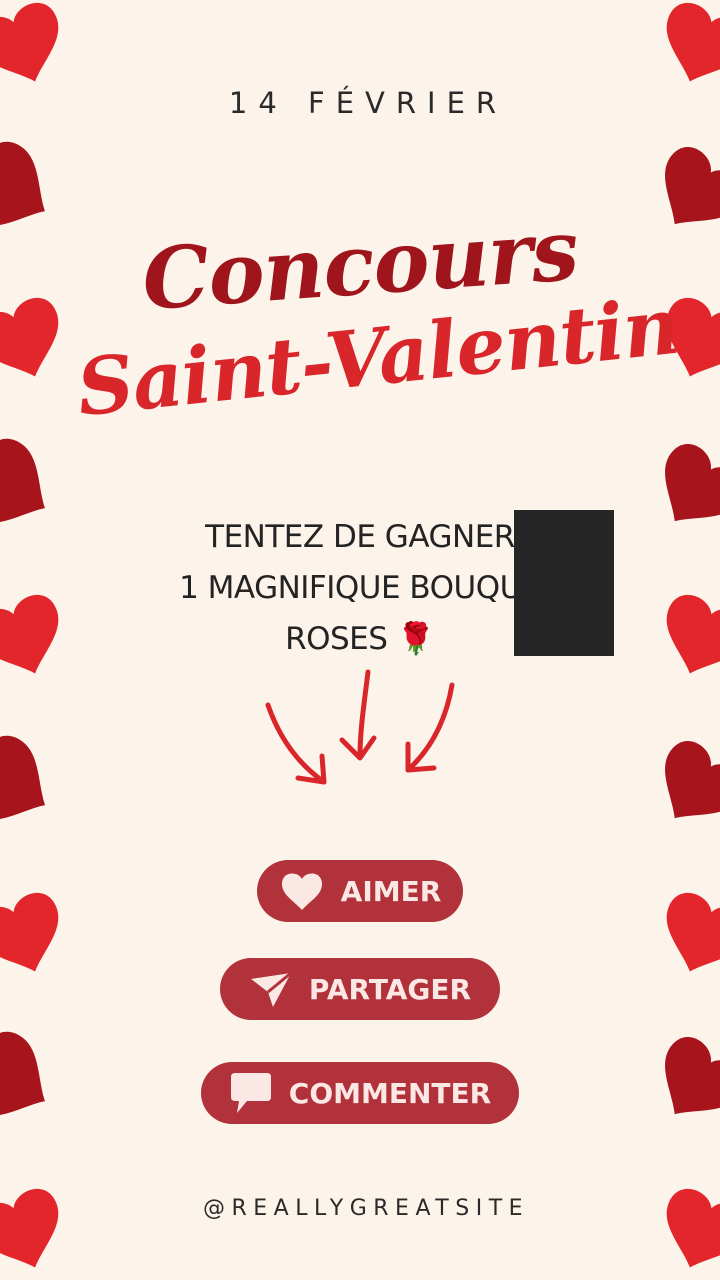 The width and height of the screenshot is (720, 1280). Describe the element at coordinates (366, 1208) in the screenshot. I see `website-handle: @REALLYGREATSITE` at that location.